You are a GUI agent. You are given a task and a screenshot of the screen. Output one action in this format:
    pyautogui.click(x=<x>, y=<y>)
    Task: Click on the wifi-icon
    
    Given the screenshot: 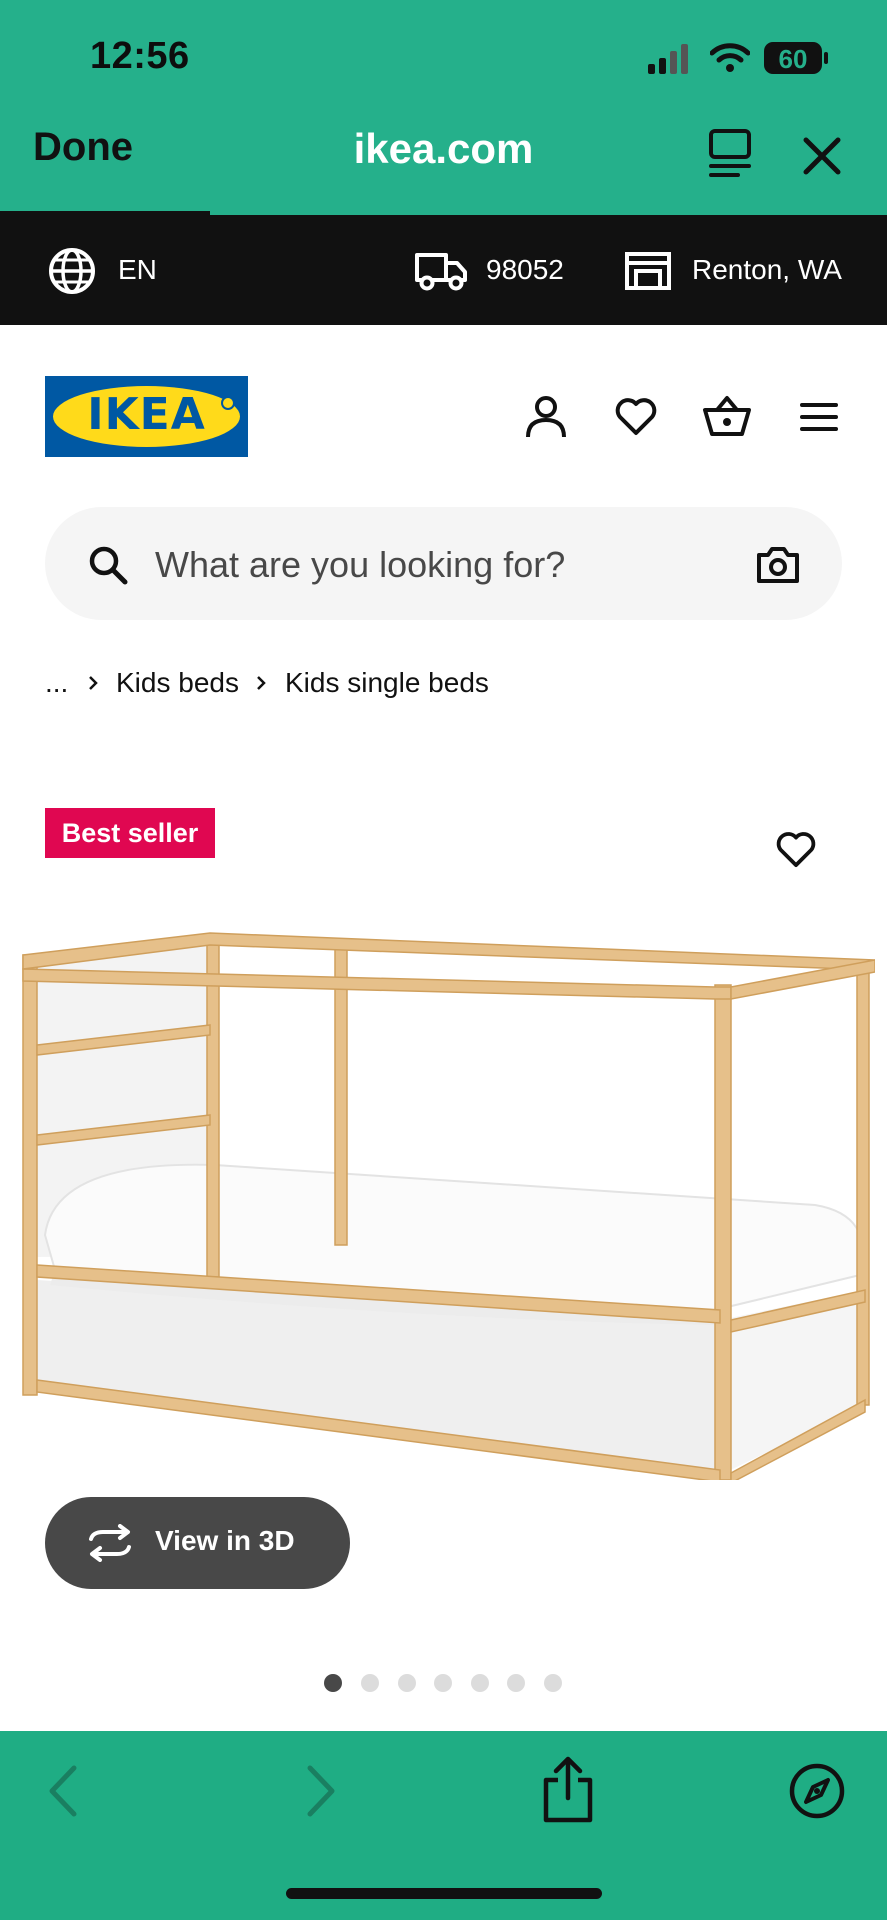 What is the action you would take?
    pyautogui.click(x=730, y=57)
    